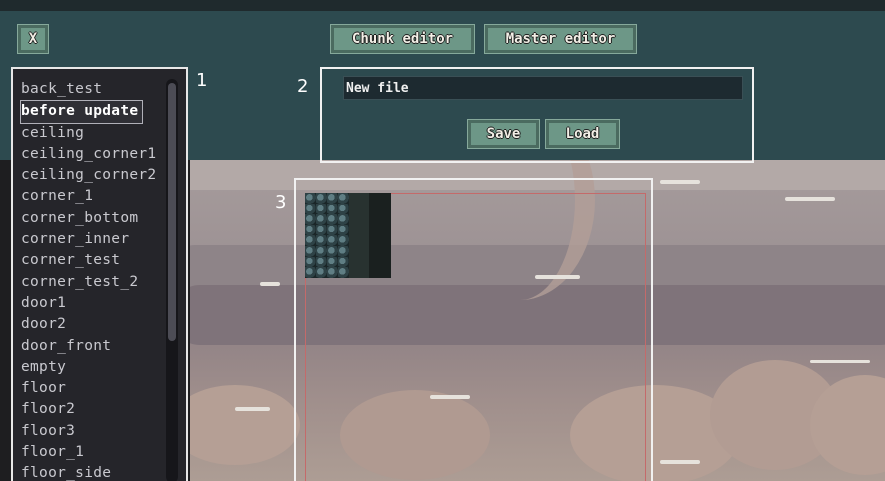 This screenshot has width=885, height=481. I want to click on file-list-item: empty, so click(103, 367).